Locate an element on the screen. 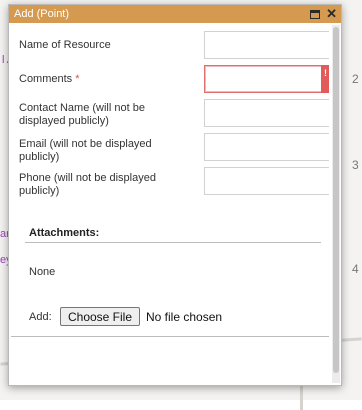 The height and width of the screenshot is (410, 362). close-icon: ✕ is located at coordinates (331, 13).